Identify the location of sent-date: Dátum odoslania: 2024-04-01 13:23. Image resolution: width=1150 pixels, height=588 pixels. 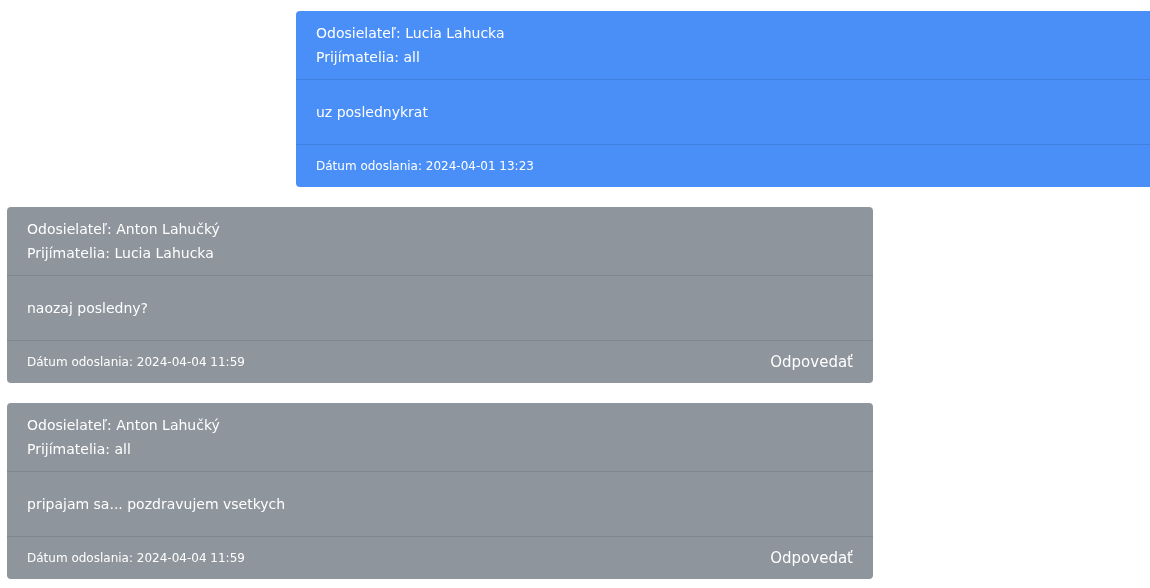
(425, 166).